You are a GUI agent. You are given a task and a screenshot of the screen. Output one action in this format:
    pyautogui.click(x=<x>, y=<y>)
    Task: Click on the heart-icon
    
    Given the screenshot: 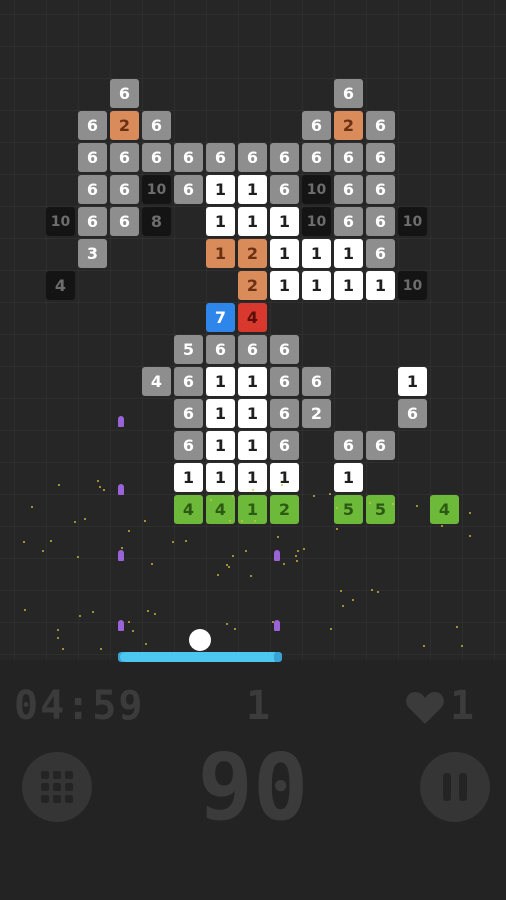 What is the action you would take?
    pyautogui.click(x=425, y=710)
    